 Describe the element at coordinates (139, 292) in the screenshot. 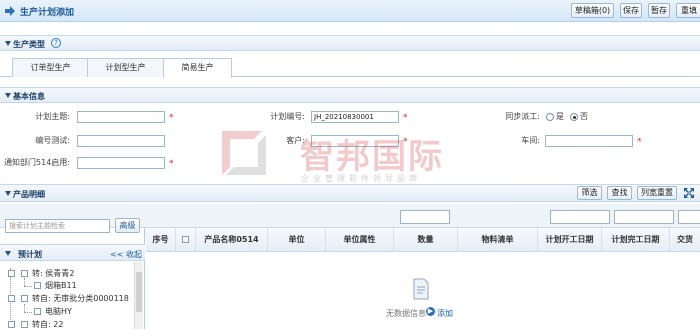

I see `scrollbar-thumb` at that location.